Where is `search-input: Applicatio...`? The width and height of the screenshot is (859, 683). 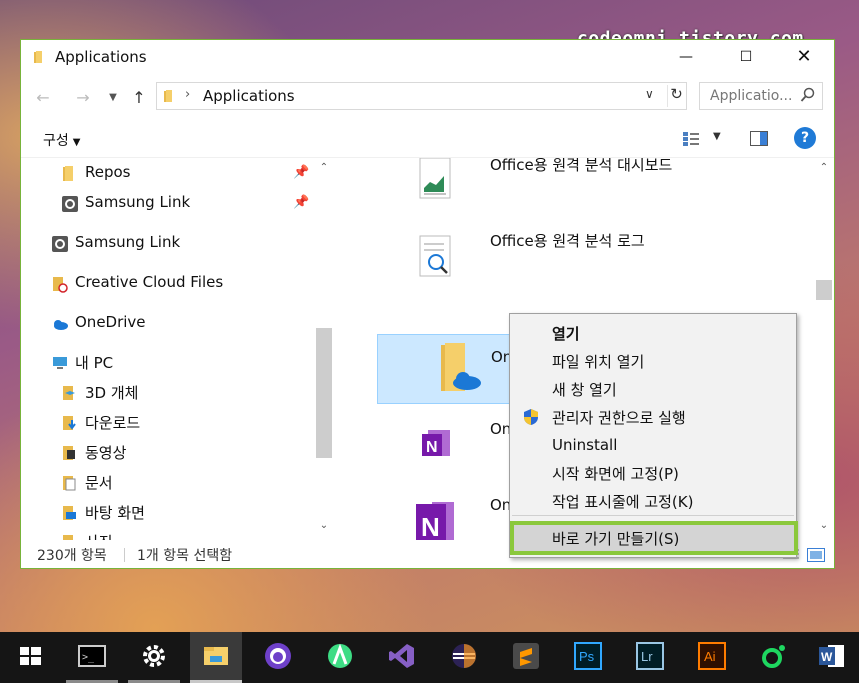
search-input: Applicatio... is located at coordinates (761, 96).